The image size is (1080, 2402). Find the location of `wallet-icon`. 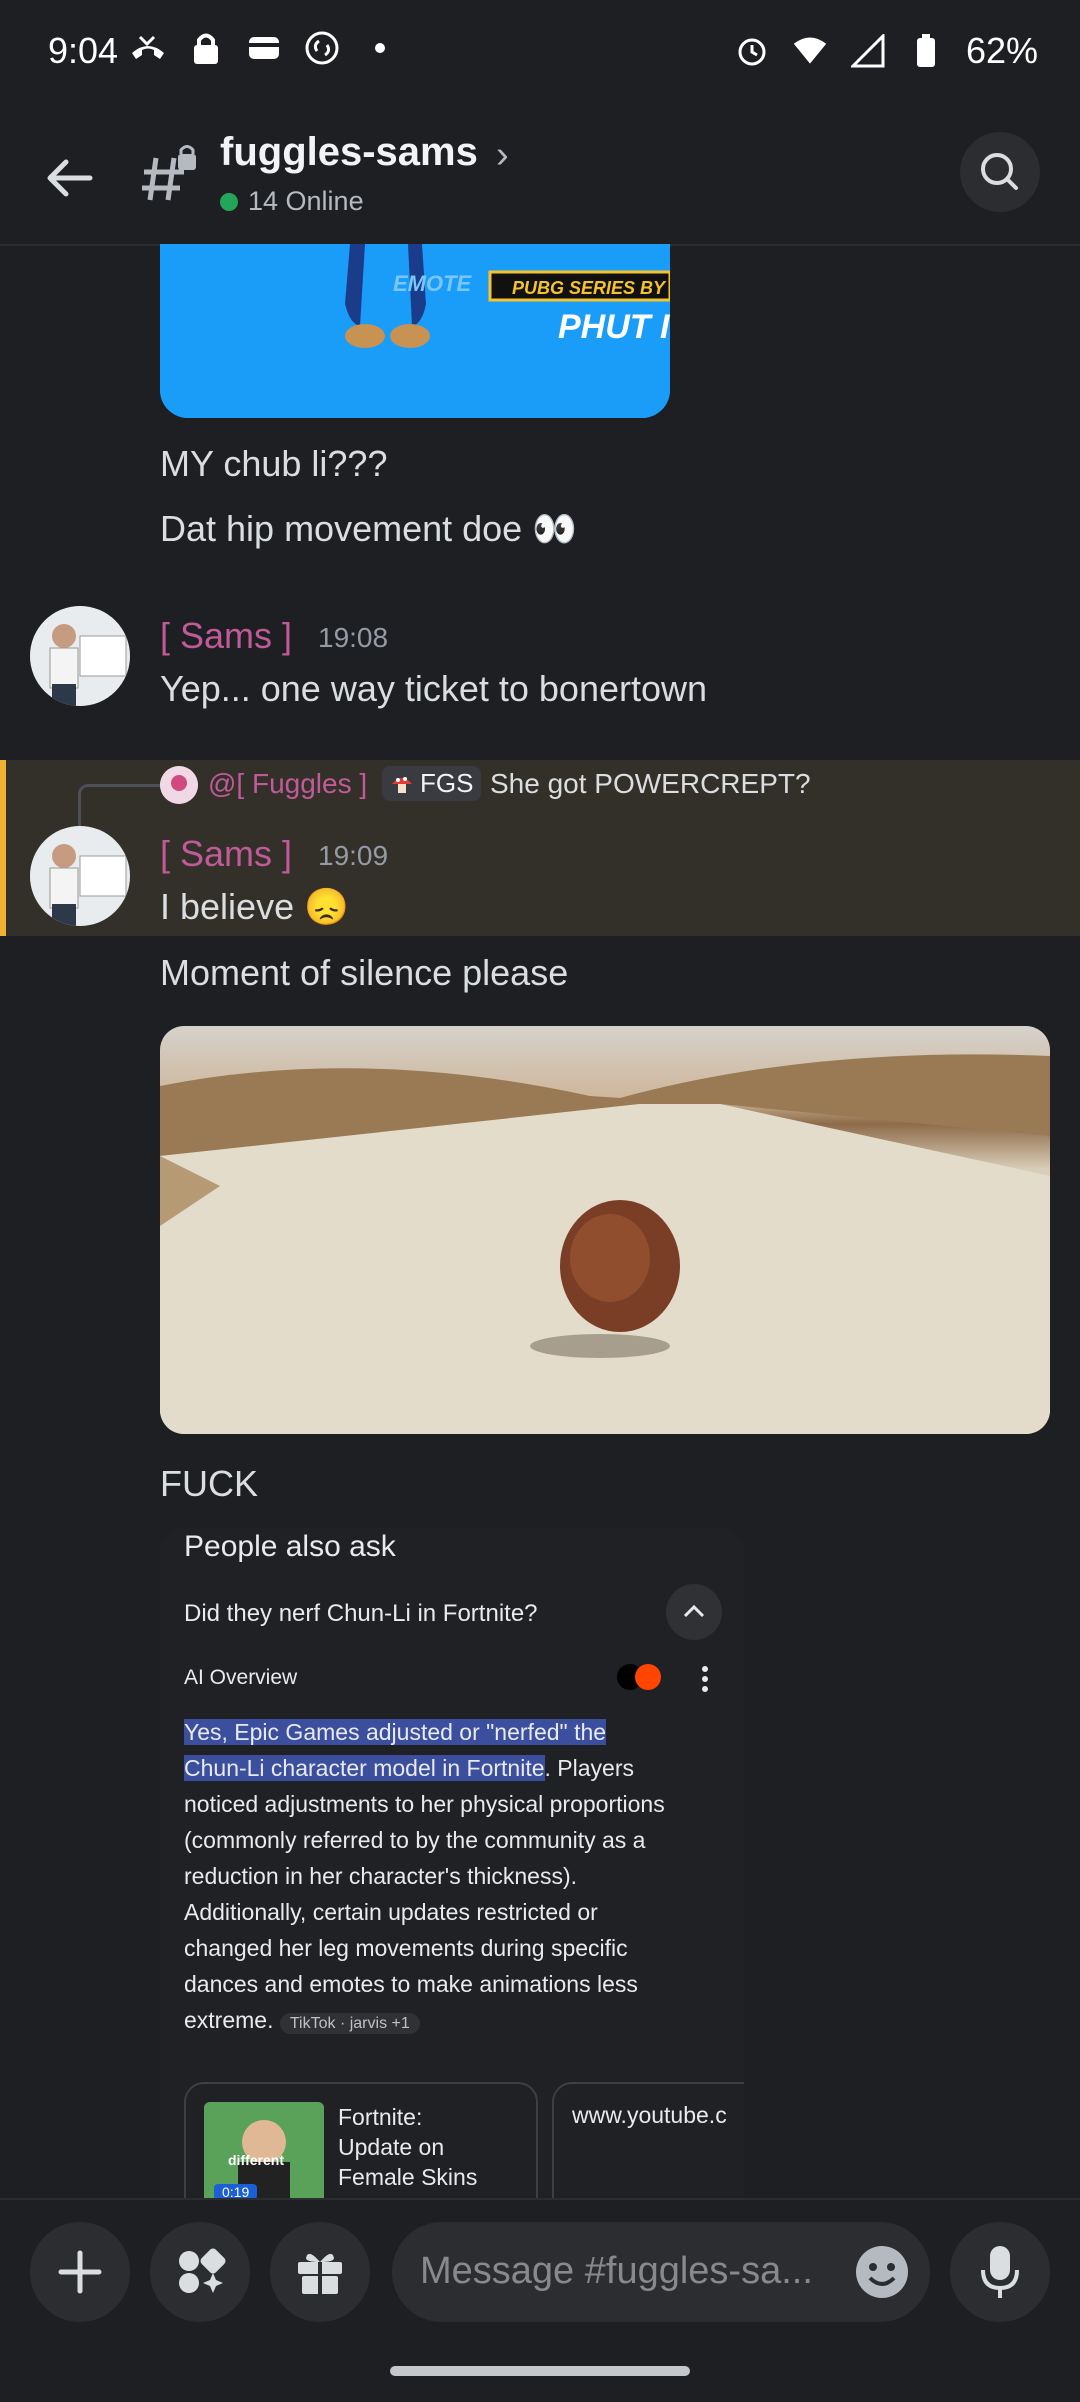

wallet-icon is located at coordinates (264, 48).